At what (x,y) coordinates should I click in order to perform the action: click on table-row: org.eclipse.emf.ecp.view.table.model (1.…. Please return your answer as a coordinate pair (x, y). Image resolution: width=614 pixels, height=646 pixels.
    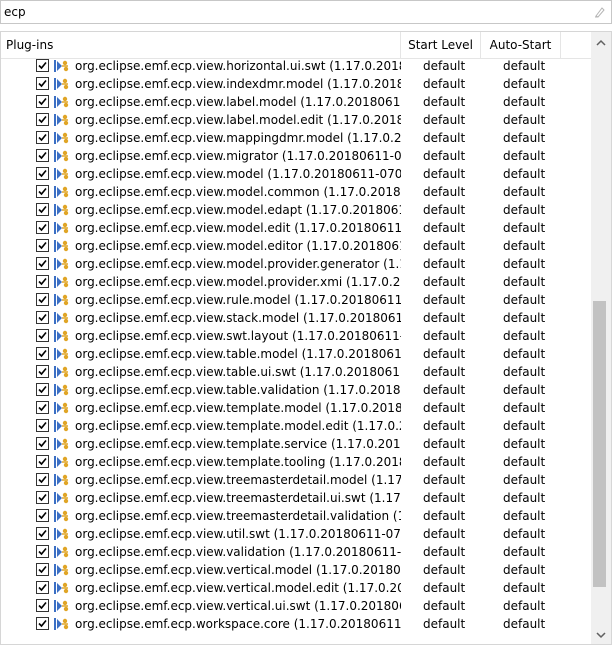
    Looking at the image, I should click on (296, 354).